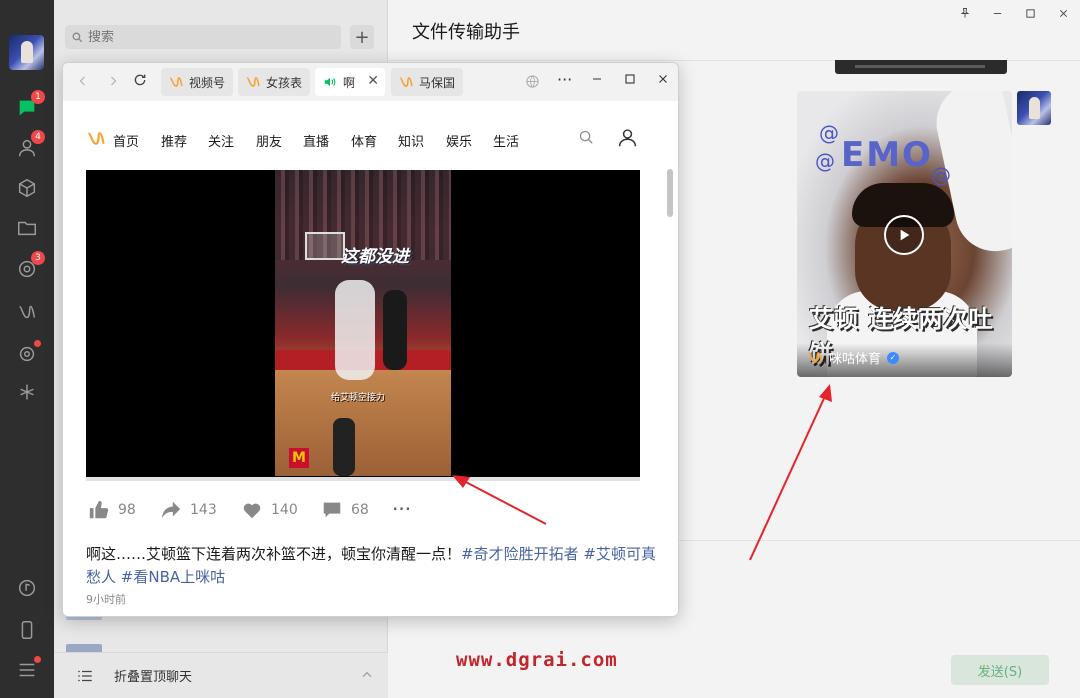 This screenshot has width=1080, height=698. What do you see at coordinates (29, 106) in the screenshot?
I see `chat-nav-button: 1` at bounding box center [29, 106].